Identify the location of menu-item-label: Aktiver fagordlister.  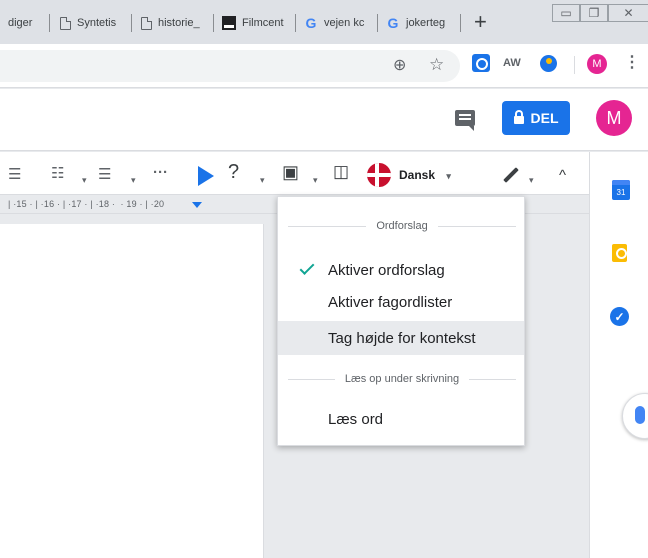
(390, 302).